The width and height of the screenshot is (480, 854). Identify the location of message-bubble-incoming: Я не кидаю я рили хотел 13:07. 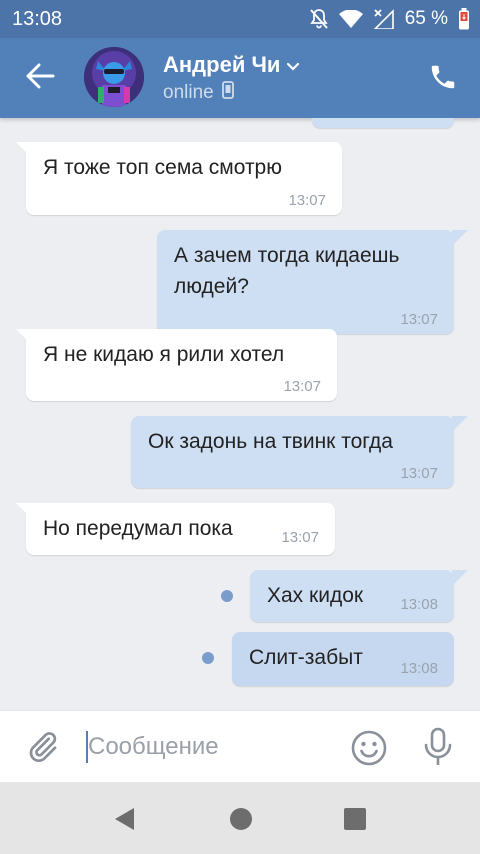
(176, 365).